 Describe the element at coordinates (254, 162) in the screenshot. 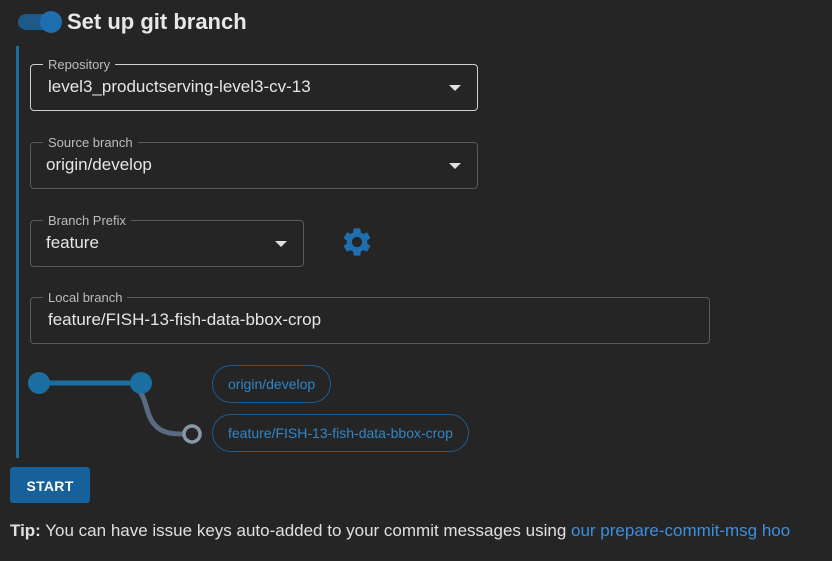

I see `source-branch-select: Source branch origin/develop` at that location.